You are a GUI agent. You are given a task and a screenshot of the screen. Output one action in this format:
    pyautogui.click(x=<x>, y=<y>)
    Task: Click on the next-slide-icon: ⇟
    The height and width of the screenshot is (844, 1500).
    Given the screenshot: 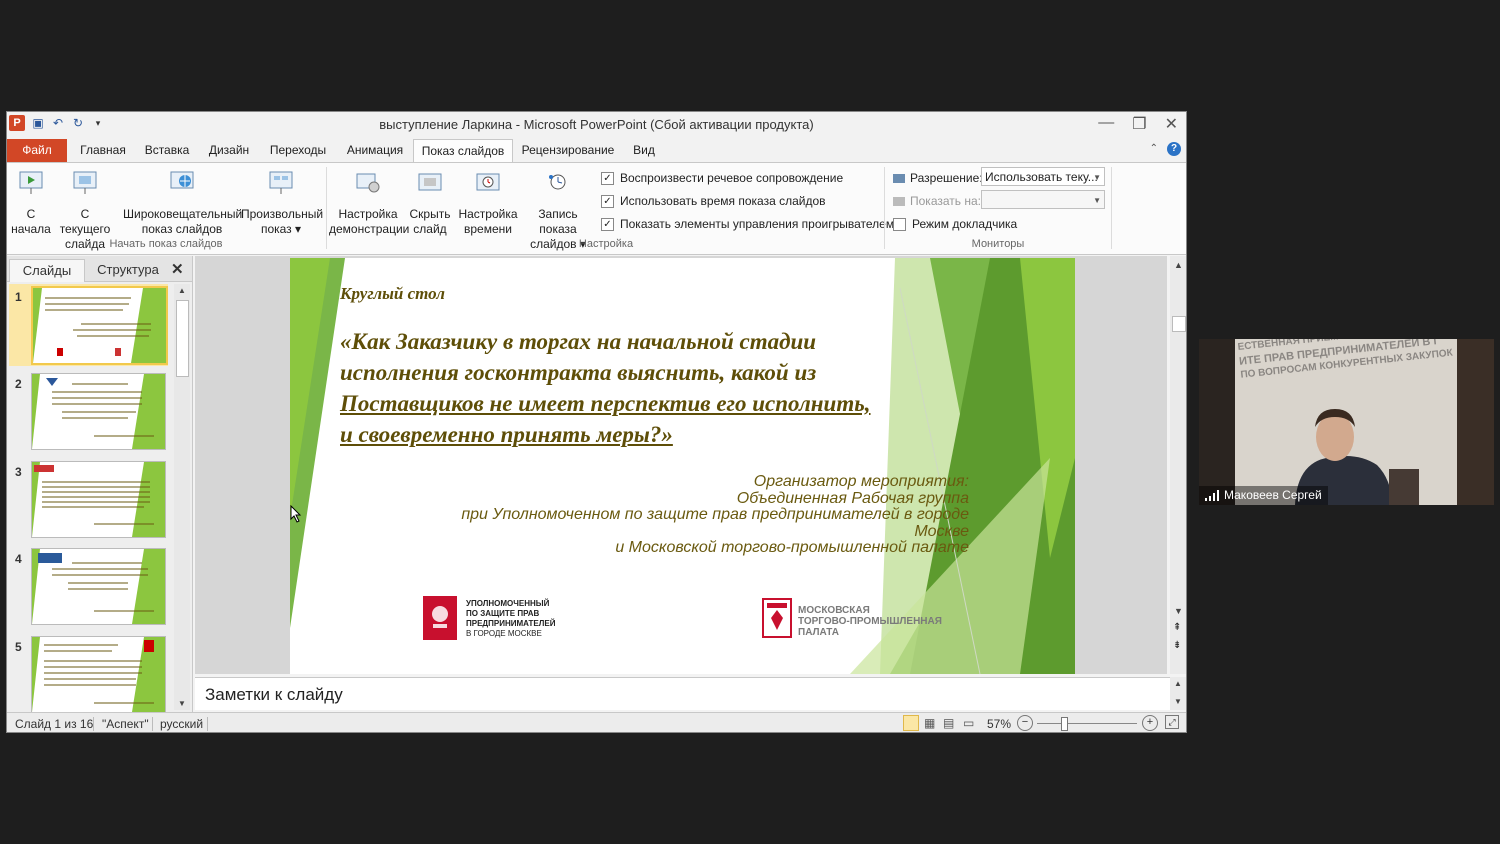 What is the action you would take?
    pyautogui.click(x=1177, y=646)
    